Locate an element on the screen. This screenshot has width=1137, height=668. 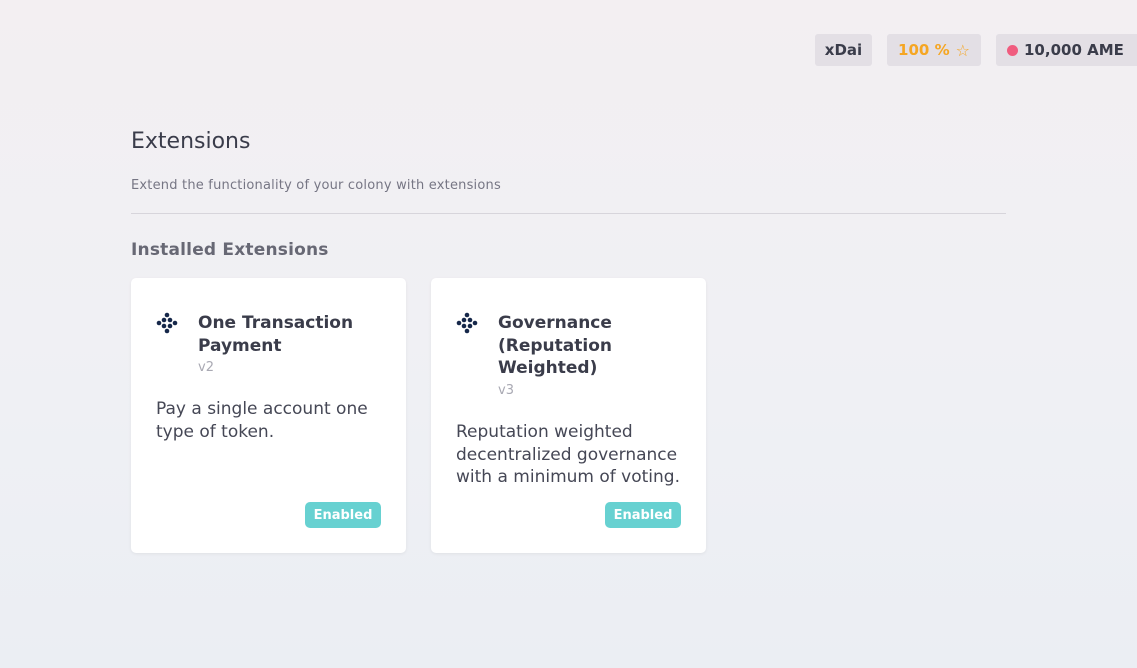
token-balance-label: 10,000 AME is located at coordinates (1074, 50).